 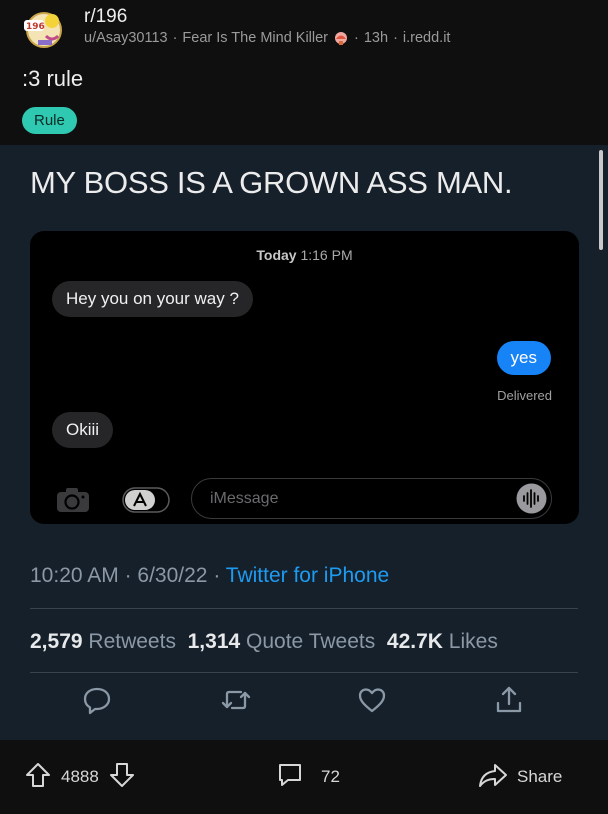 What do you see at coordinates (371, 498) in the screenshot?
I see `imessage-input: iMessage` at bounding box center [371, 498].